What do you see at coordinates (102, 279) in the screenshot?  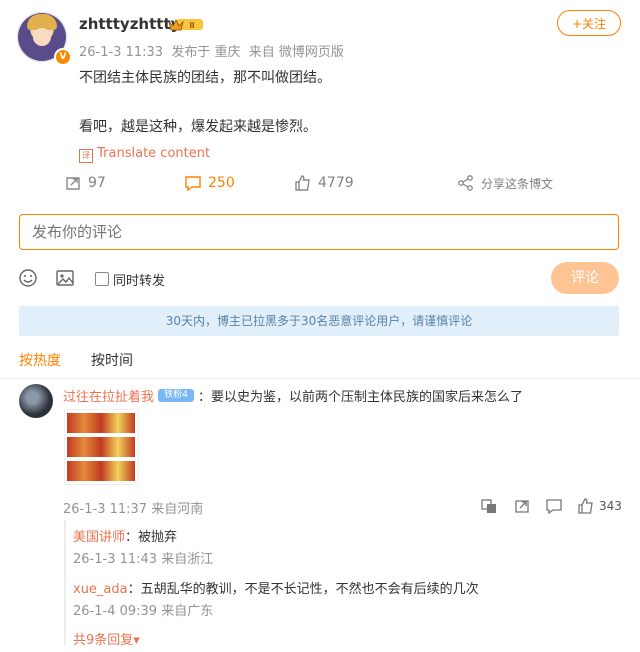 I see `repost-checkbox` at bounding box center [102, 279].